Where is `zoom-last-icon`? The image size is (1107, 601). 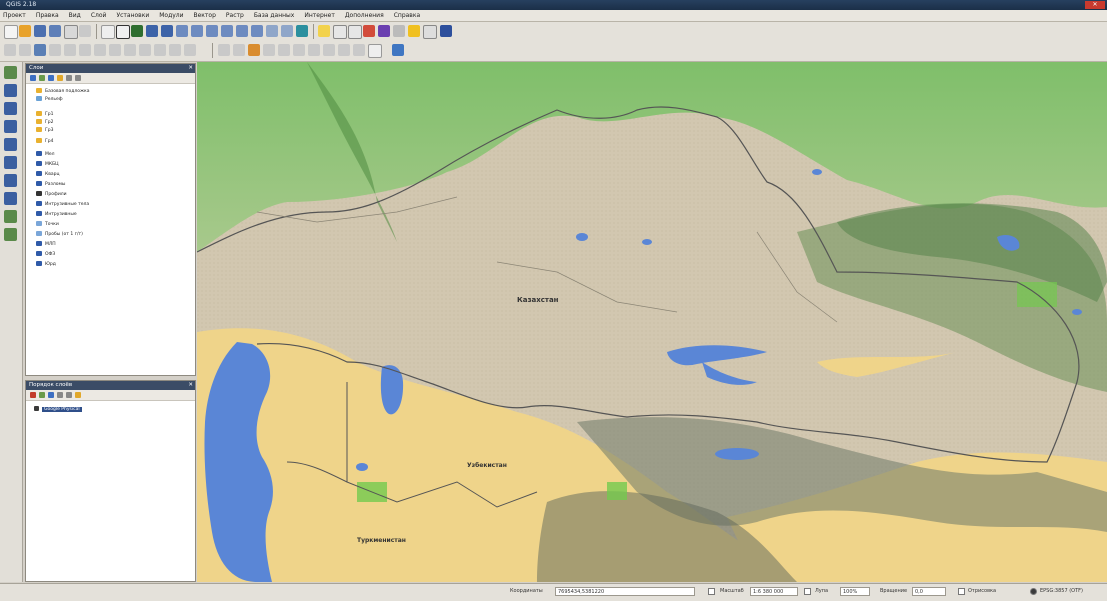
zoom-last-icon is located at coordinates (242, 31).